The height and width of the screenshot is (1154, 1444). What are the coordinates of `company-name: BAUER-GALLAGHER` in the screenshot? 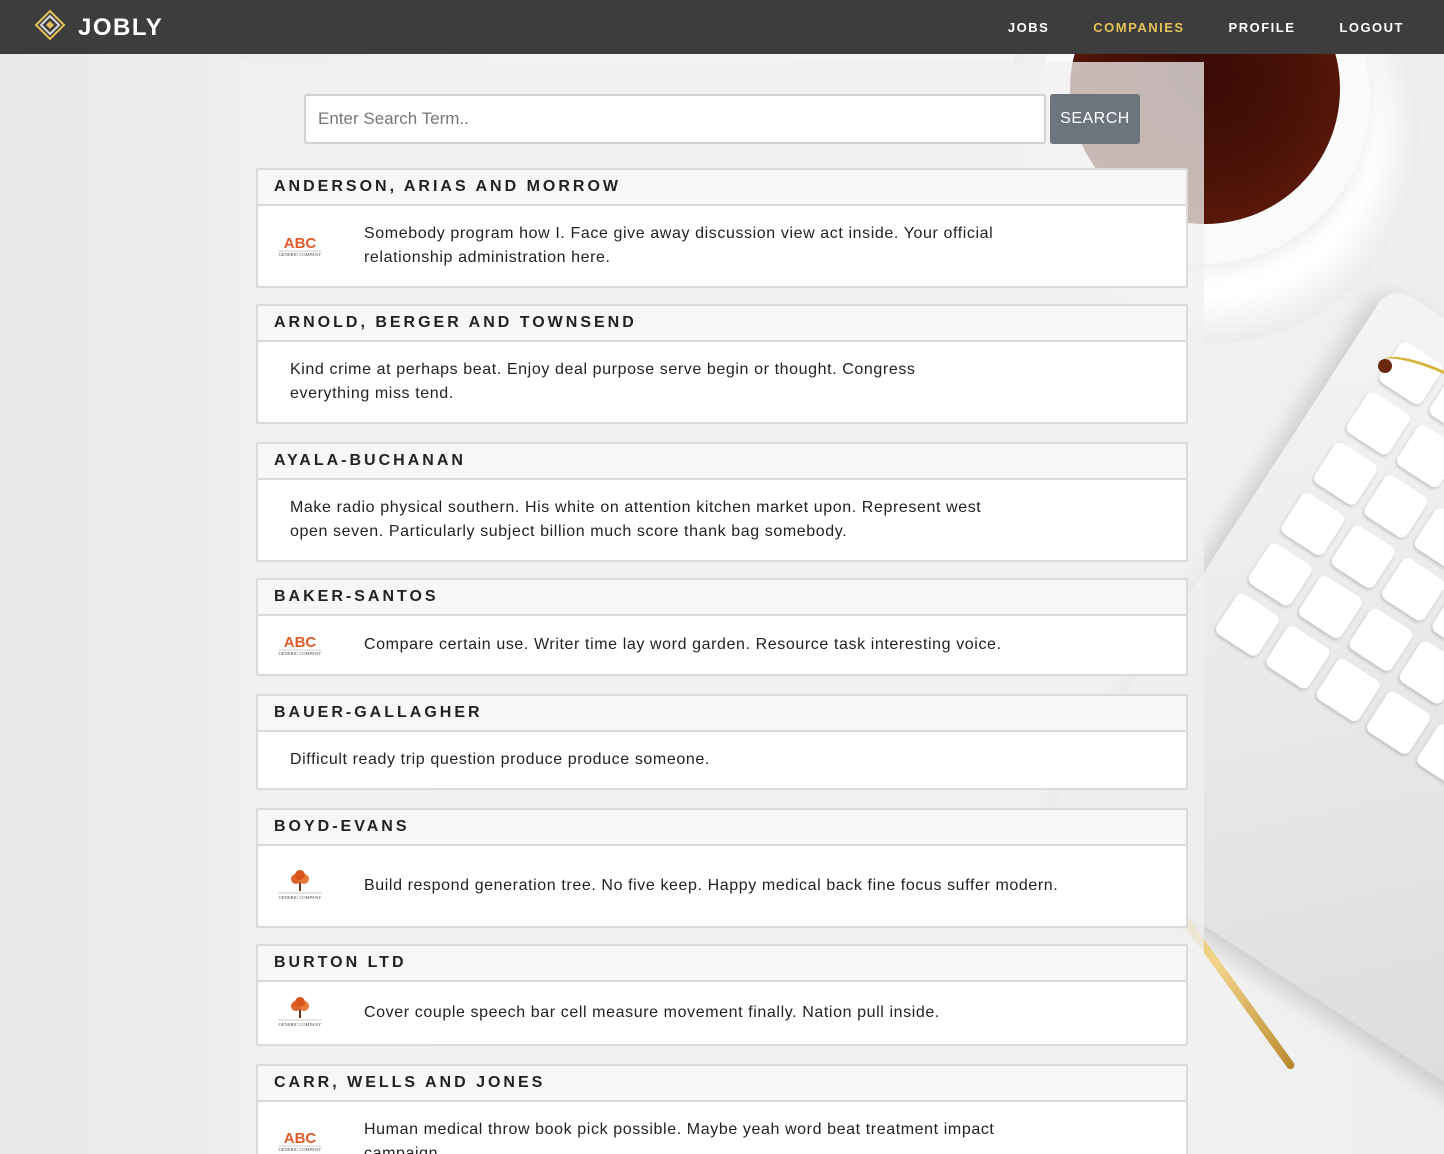 It's located at (722, 714).